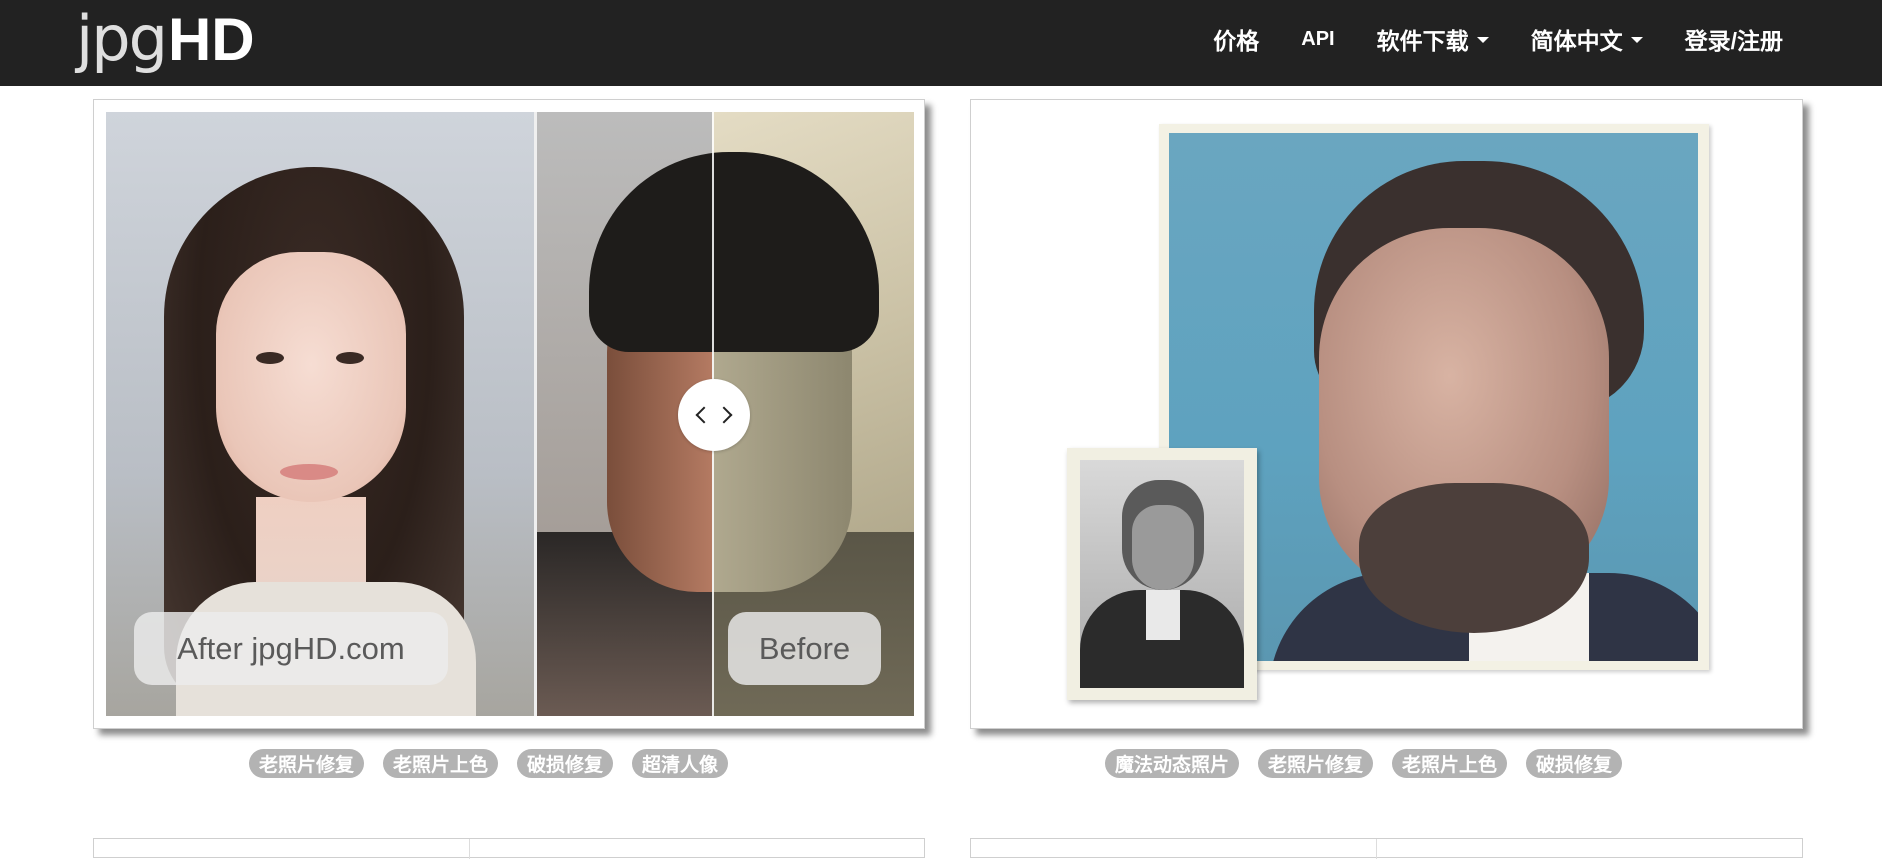 The height and width of the screenshot is (859, 1882). I want to click on nav-api: API, so click(1317, 39).